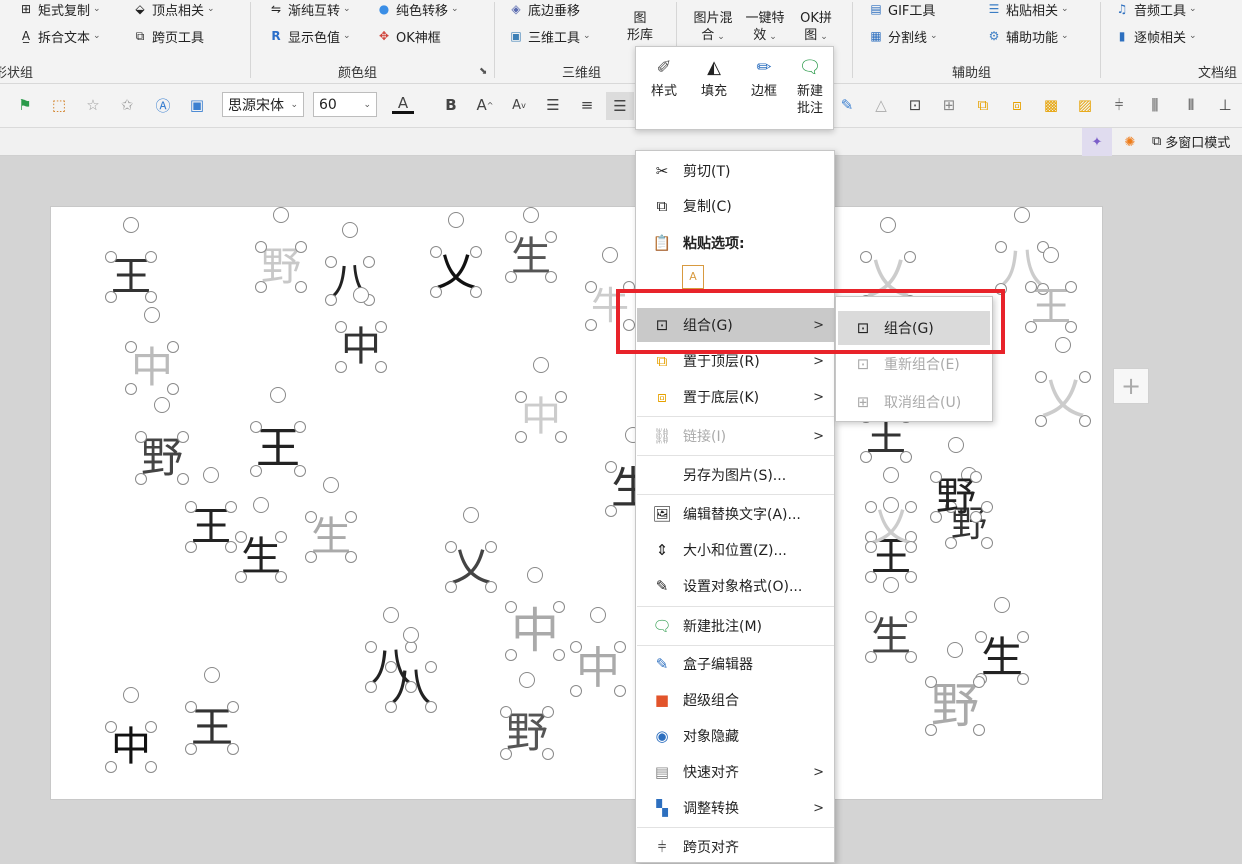  Describe the element at coordinates (735, 772) in the screenshot. I see `menu-item-quick-align: ▤ 快速对齐 >` at that location.